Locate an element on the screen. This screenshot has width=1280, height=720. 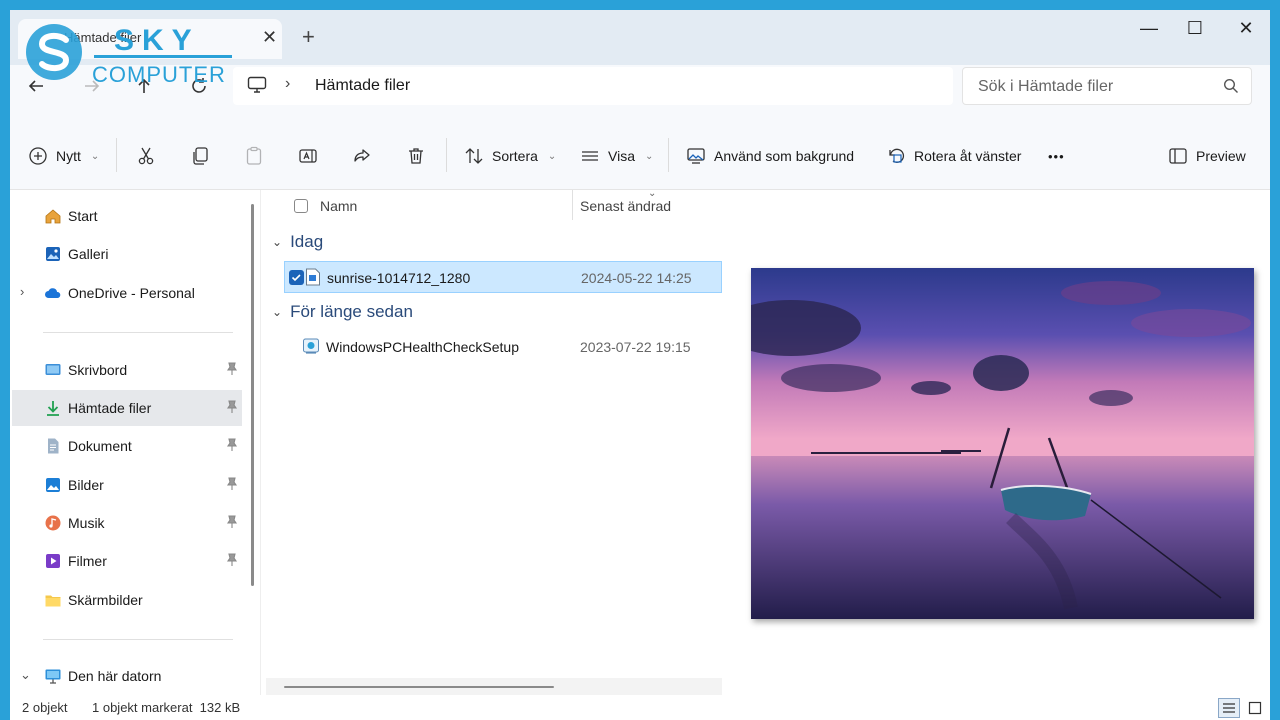
sidebar-item-screenshots: Skärmbilder is located at coordinates (127, 600).